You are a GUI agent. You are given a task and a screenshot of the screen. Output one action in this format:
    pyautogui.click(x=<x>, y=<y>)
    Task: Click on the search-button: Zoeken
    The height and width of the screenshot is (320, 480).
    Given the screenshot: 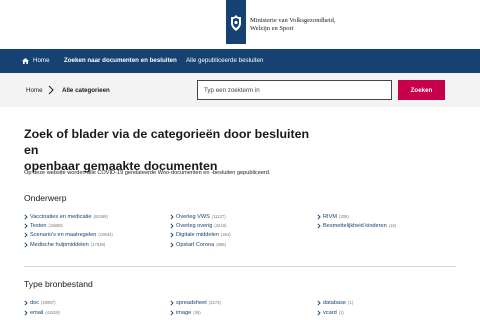 What is the action you would take?
    pyautogui.click(x=421, y=90)
    